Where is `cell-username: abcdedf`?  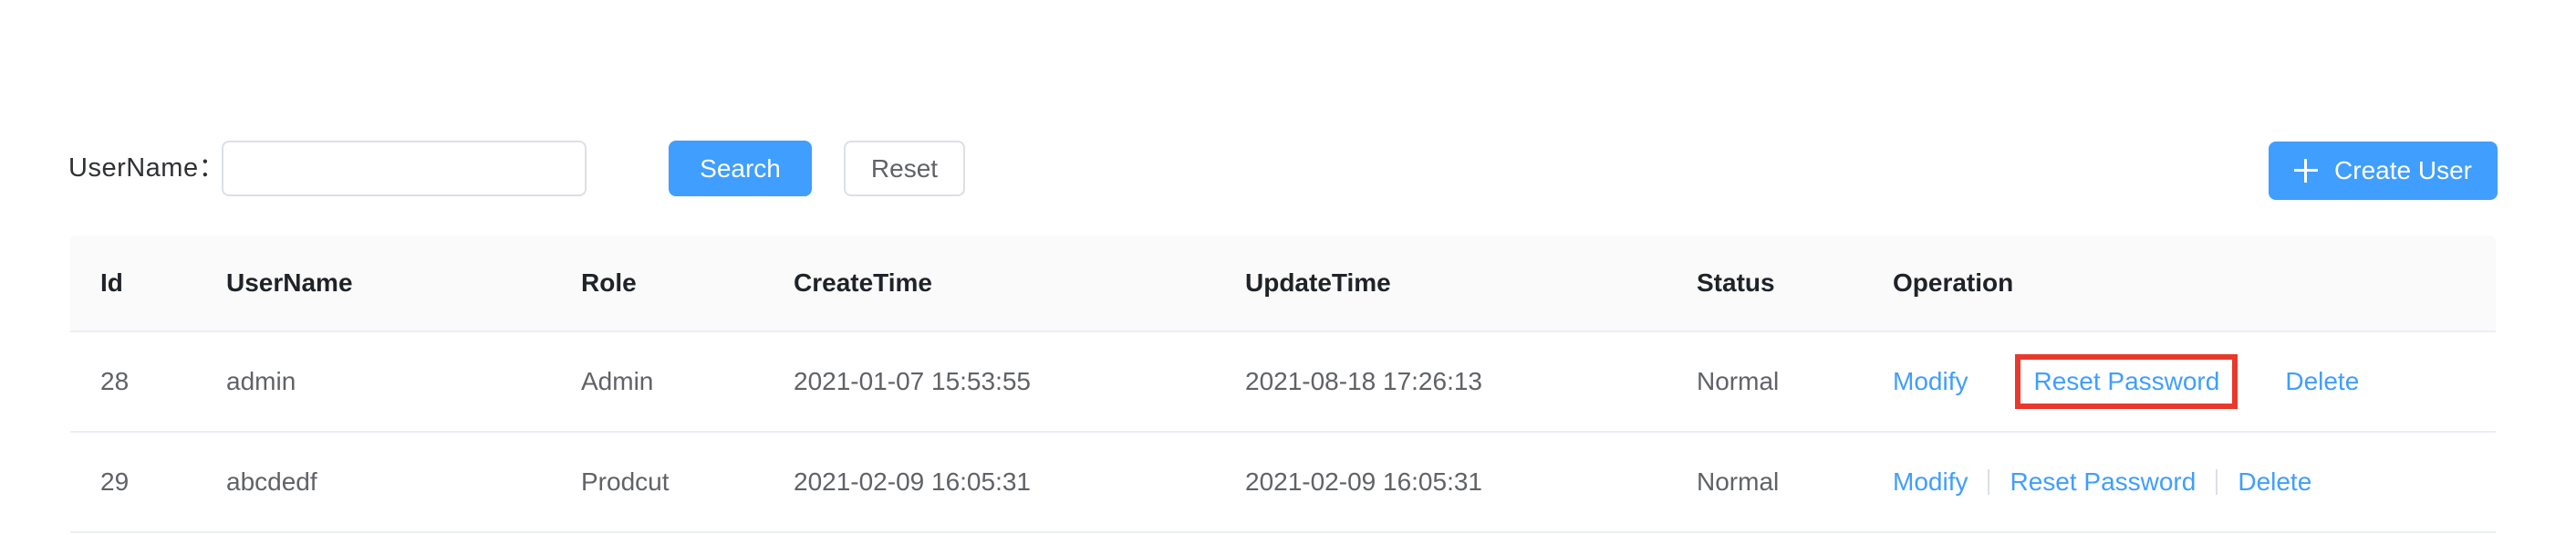 cell-username: abcdedf is located at coordinates (403, 483).